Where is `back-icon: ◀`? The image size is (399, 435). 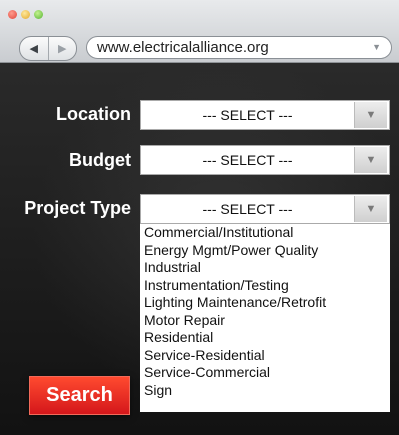
back-icon: ◀ is located at coordinates (34, 48).